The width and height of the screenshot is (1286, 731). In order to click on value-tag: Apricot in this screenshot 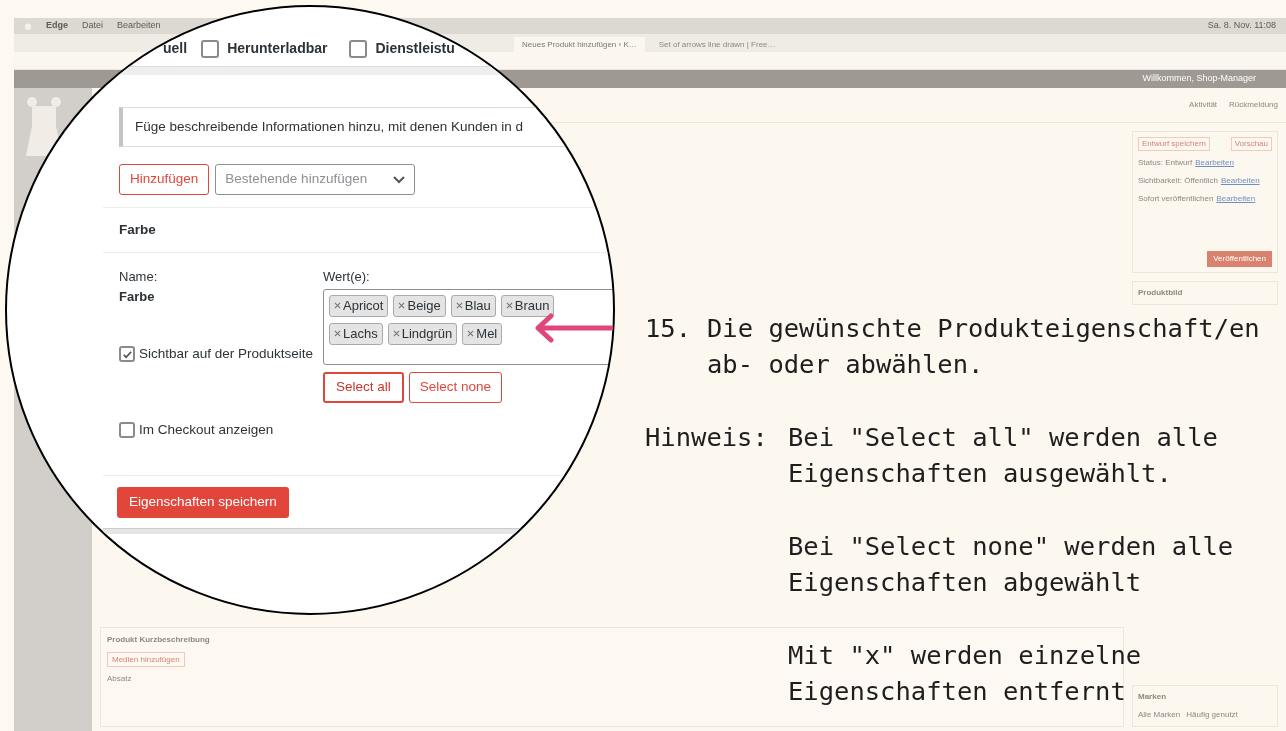, I will do `click(359, 305)`.